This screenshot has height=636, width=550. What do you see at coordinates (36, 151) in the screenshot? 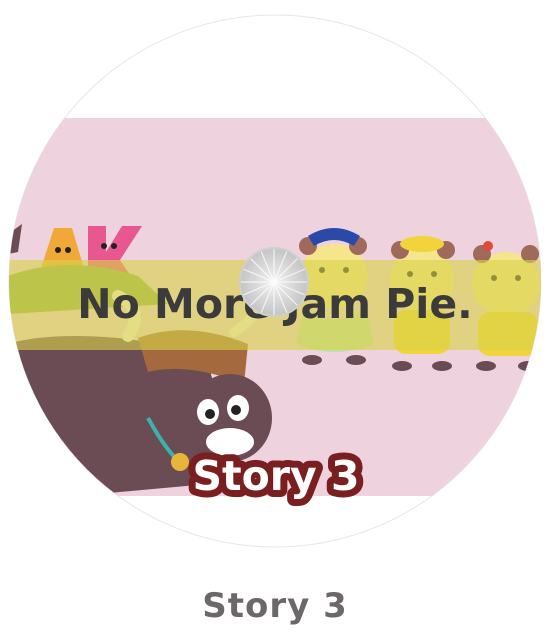
I see `logo-fragment: y` at bounding box center [36, 151].